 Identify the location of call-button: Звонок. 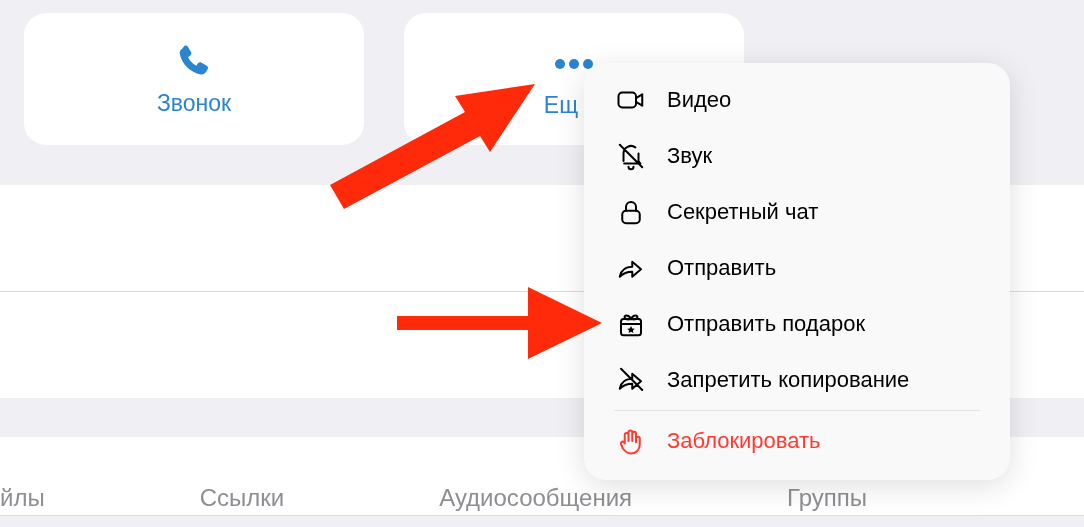
(194, 79).